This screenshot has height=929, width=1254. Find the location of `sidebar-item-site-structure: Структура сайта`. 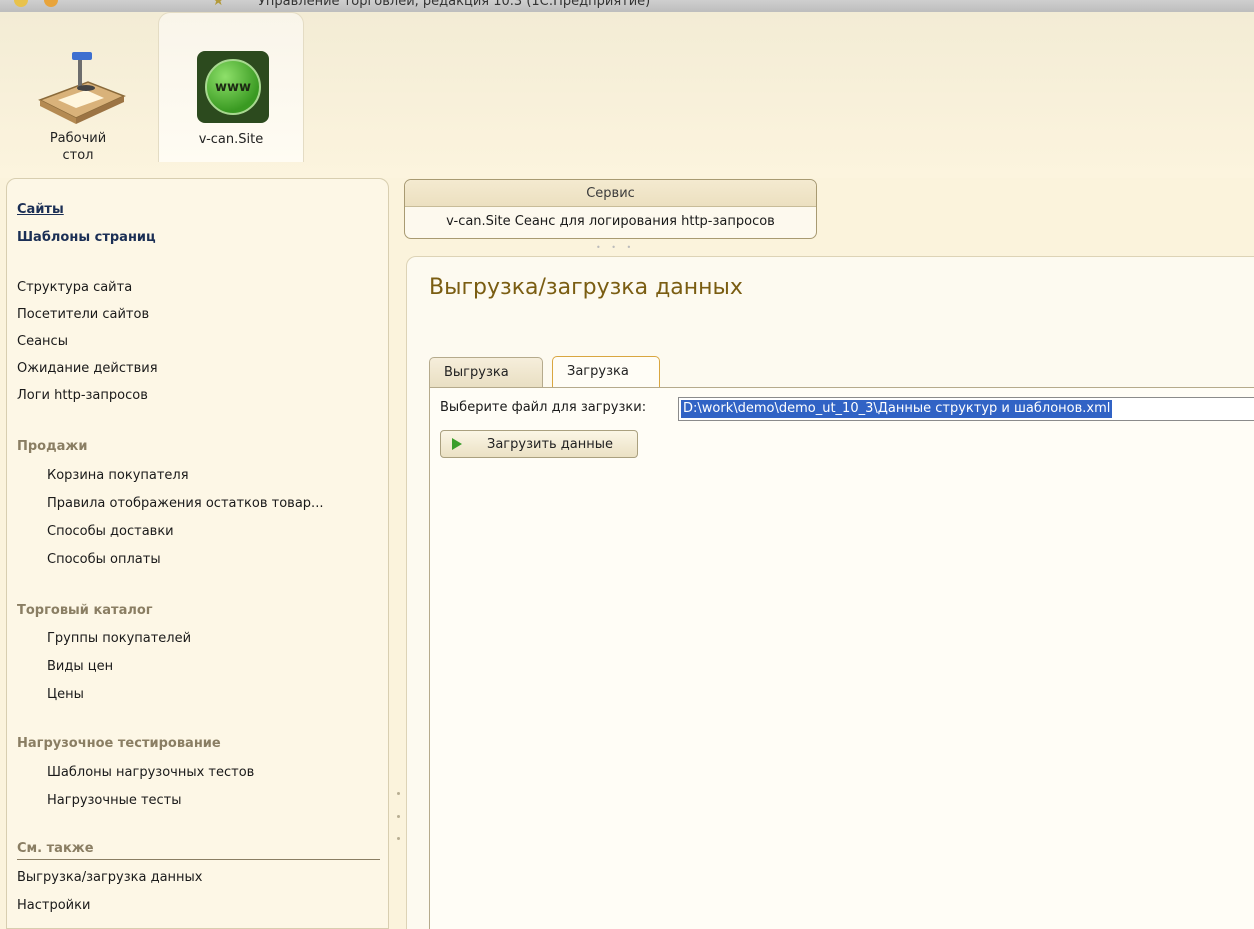

sidebar-item-site-structure: Структура сайта is located at coordinates (74, 288).